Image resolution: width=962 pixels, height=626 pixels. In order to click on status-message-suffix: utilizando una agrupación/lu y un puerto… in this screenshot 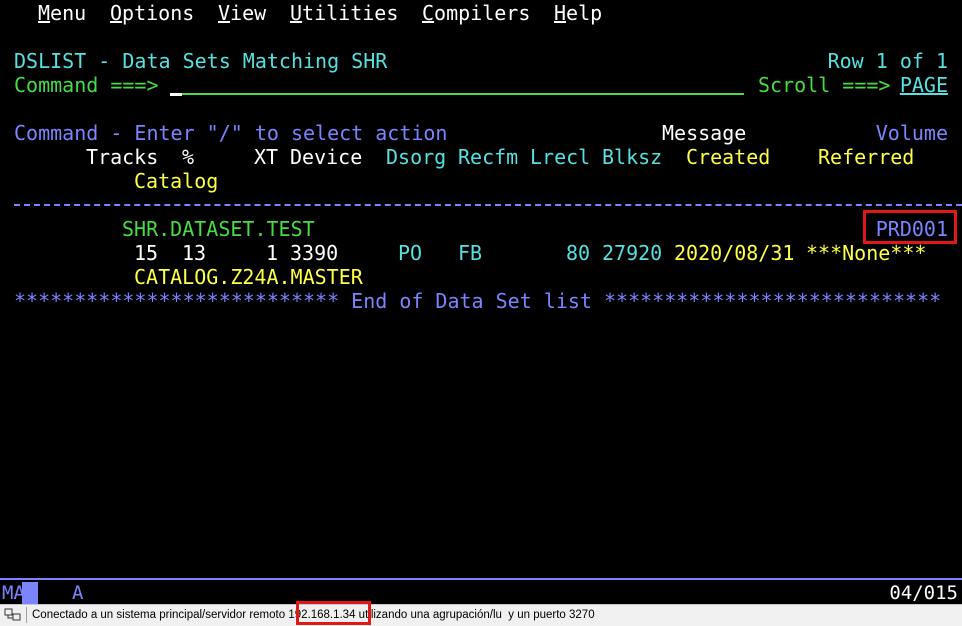, I will do `click(475, 615)`.